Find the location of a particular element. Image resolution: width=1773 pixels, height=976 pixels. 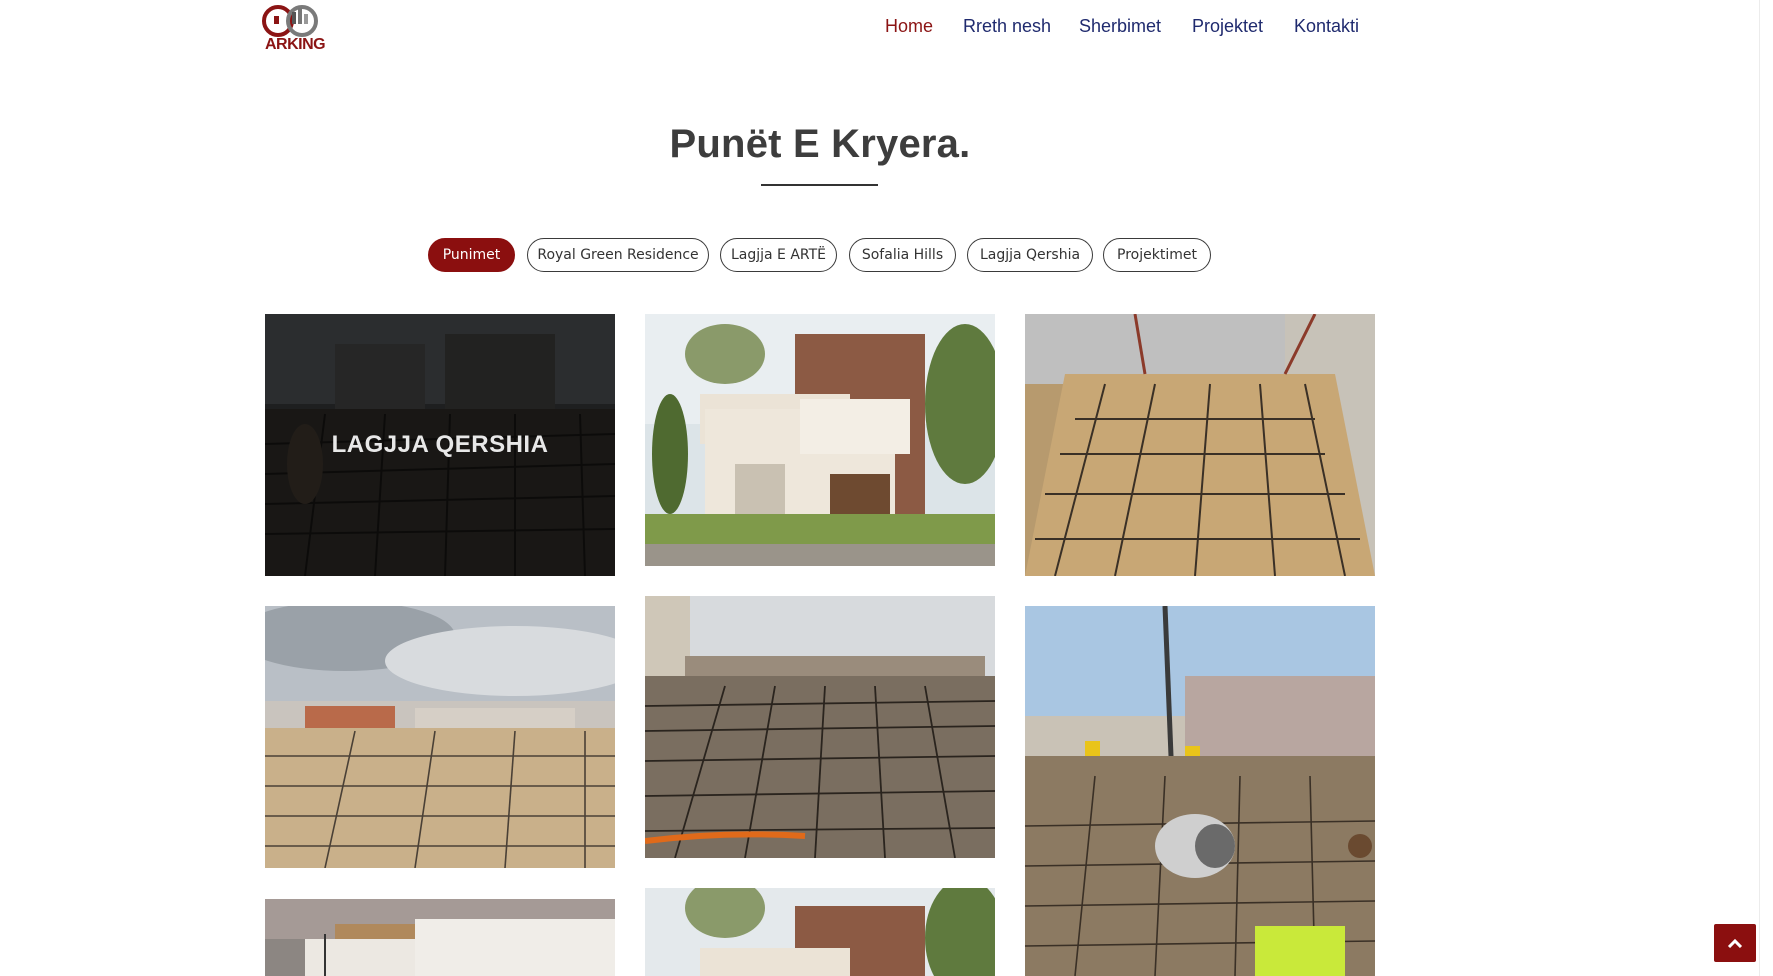

overlay-title: LAGJJA QERSHIA is located at coordinates (440, 444).